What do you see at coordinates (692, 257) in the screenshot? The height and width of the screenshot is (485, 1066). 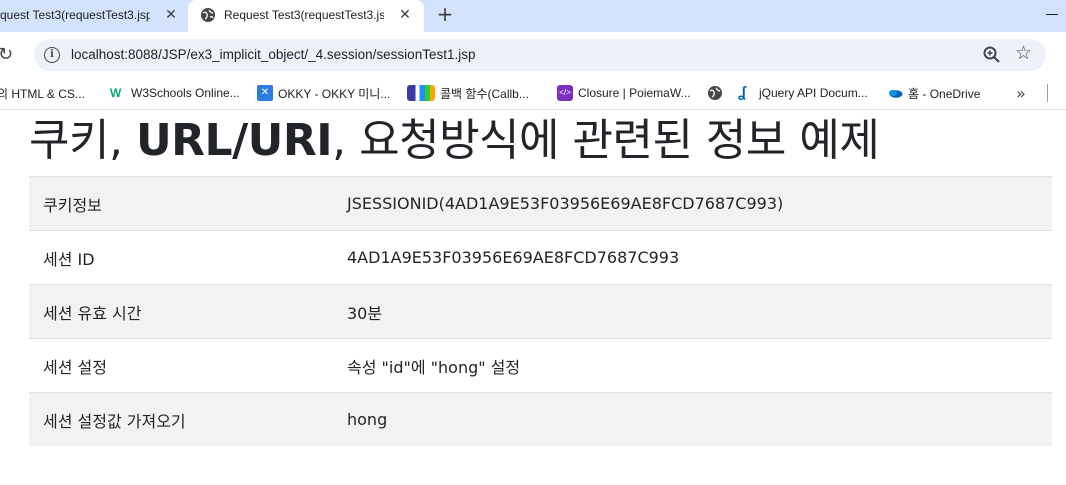 I see `row-value-session-id: 4AD1A9E53F03956E69AE8FCD7687C993` at bounding box center [692, 257].